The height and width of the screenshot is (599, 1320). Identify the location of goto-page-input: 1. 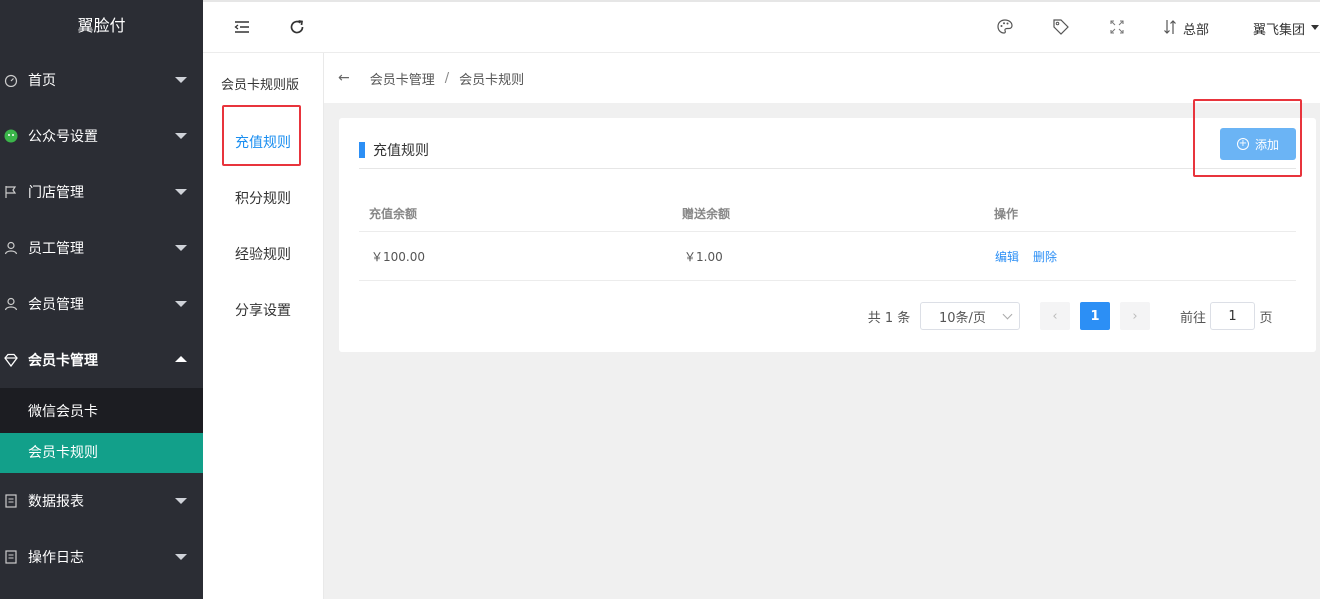
(1232, 316).